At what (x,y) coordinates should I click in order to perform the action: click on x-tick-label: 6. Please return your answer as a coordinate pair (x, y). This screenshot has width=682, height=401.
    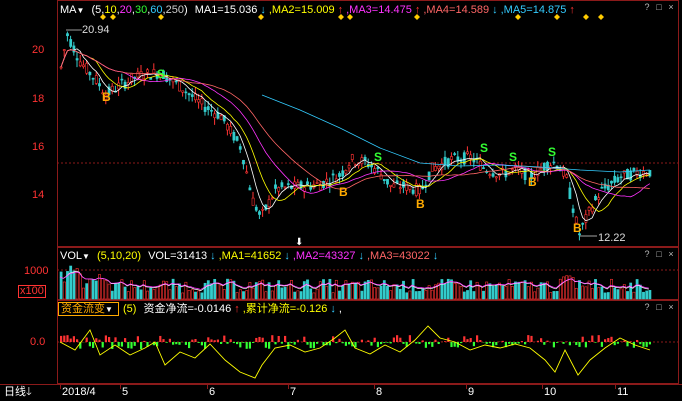
    Looking at the image, I should click on (212, 392).